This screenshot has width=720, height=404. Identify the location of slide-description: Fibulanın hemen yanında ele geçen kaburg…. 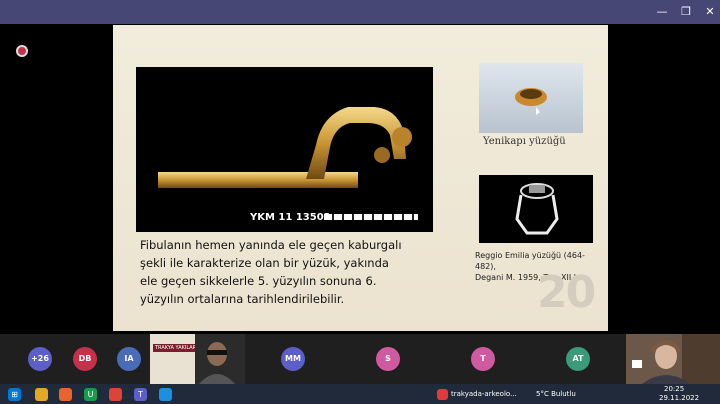
(277, 272).